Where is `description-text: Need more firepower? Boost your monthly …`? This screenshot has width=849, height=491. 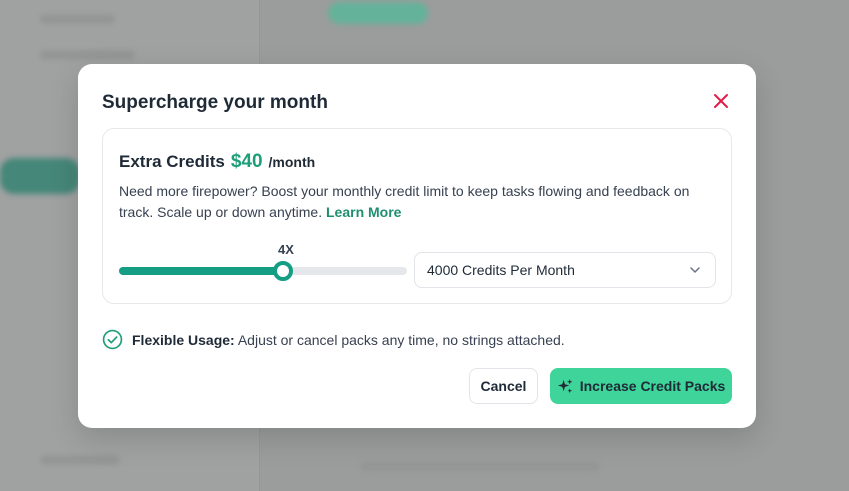
description-text: Need more firepower? Boost your monthly … is located at coordinates (404, 201).